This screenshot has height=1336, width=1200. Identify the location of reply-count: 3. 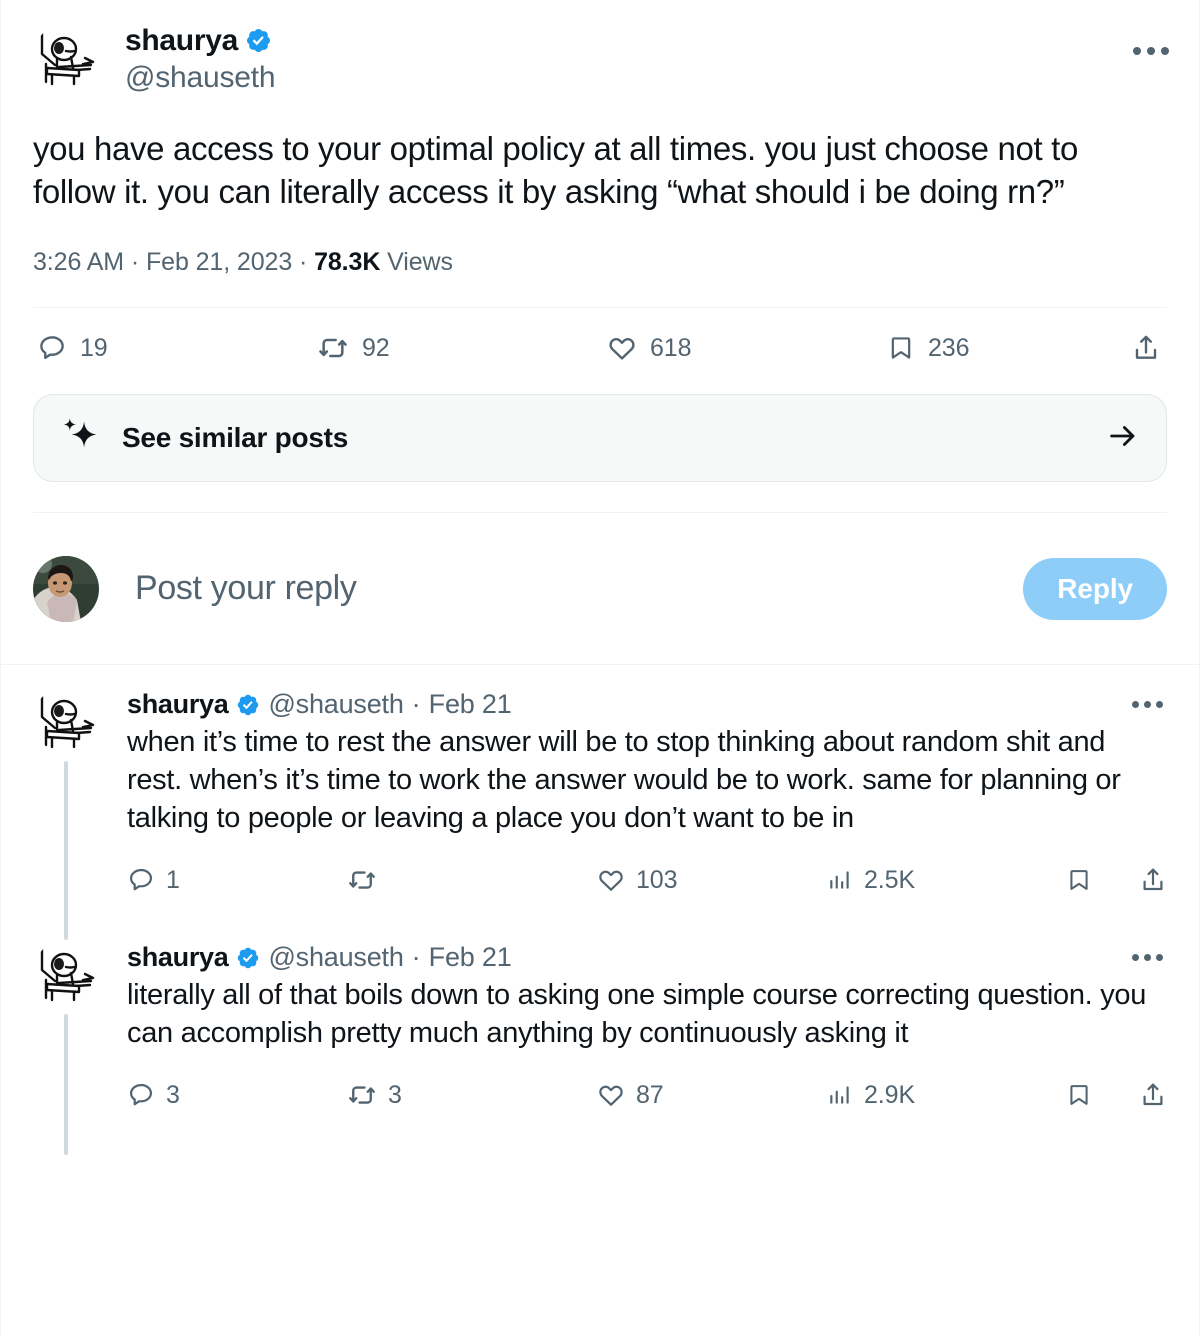
(173, 1094).